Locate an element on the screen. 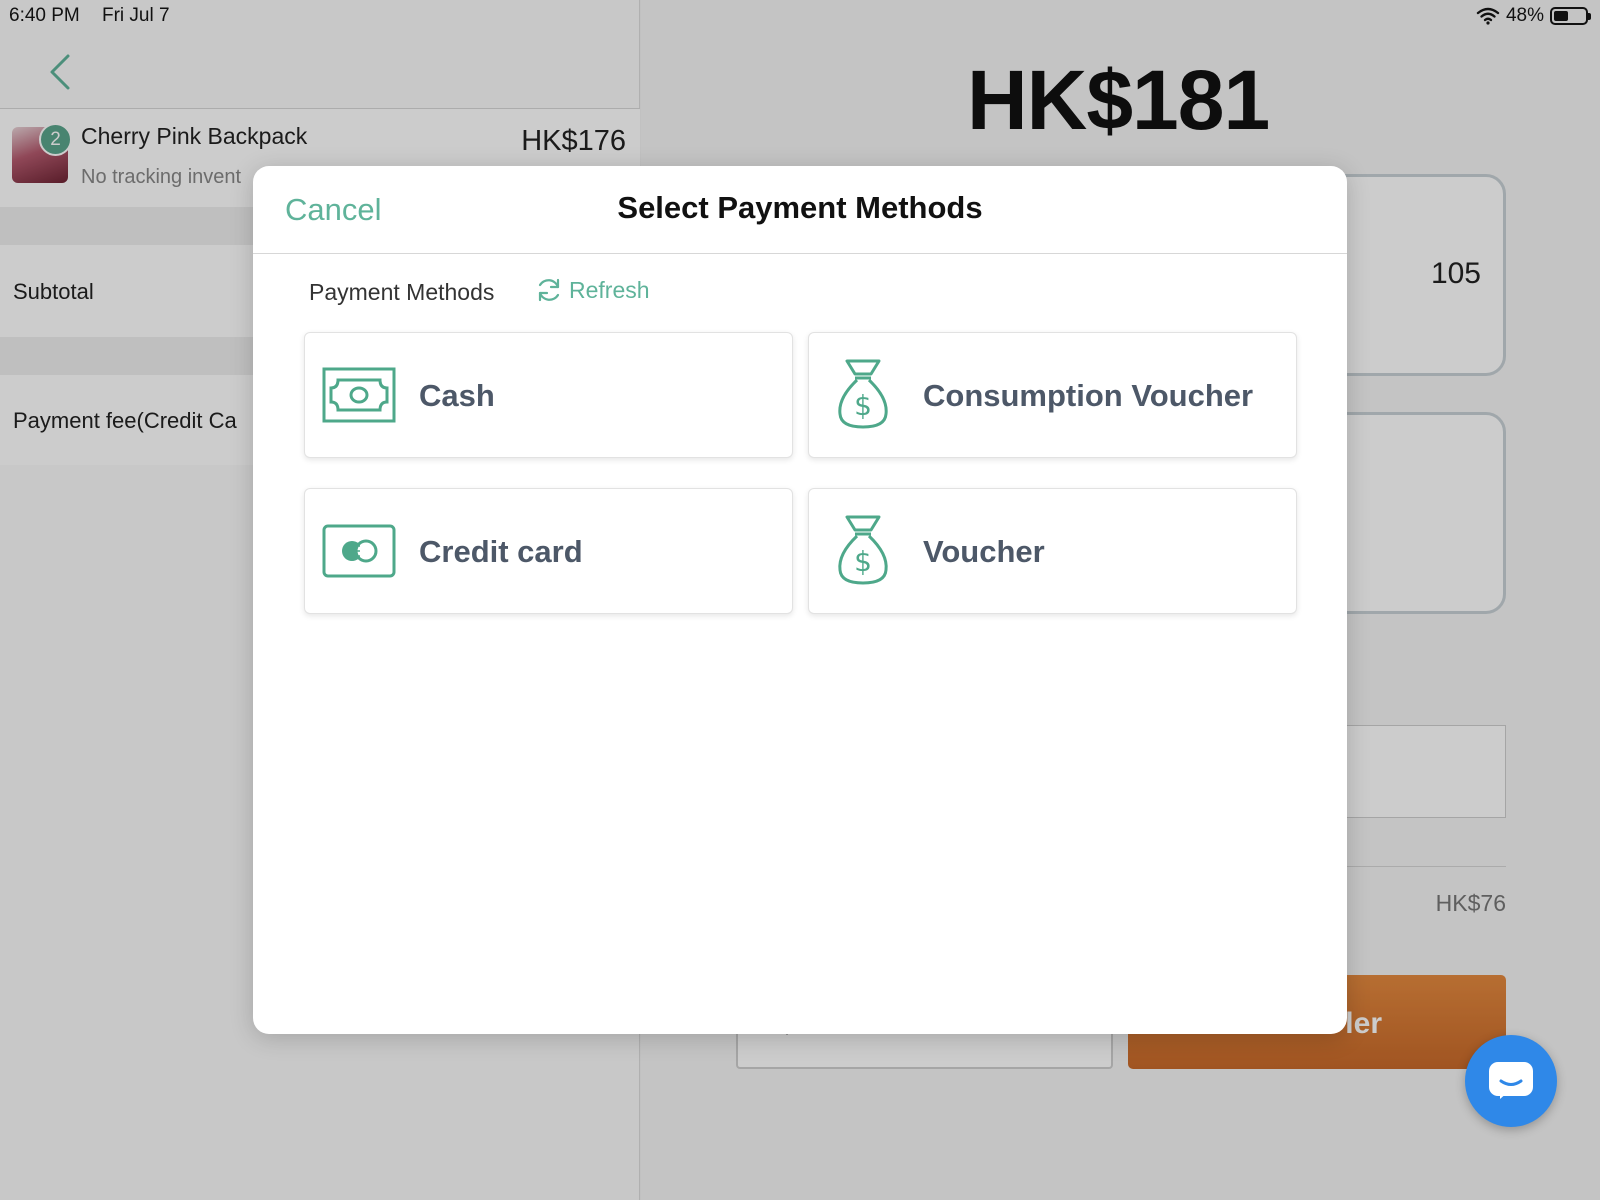 This screenshot has height=1200, width=1600. modal-title: Select Payment Methods is located at coordinates (800, 207).